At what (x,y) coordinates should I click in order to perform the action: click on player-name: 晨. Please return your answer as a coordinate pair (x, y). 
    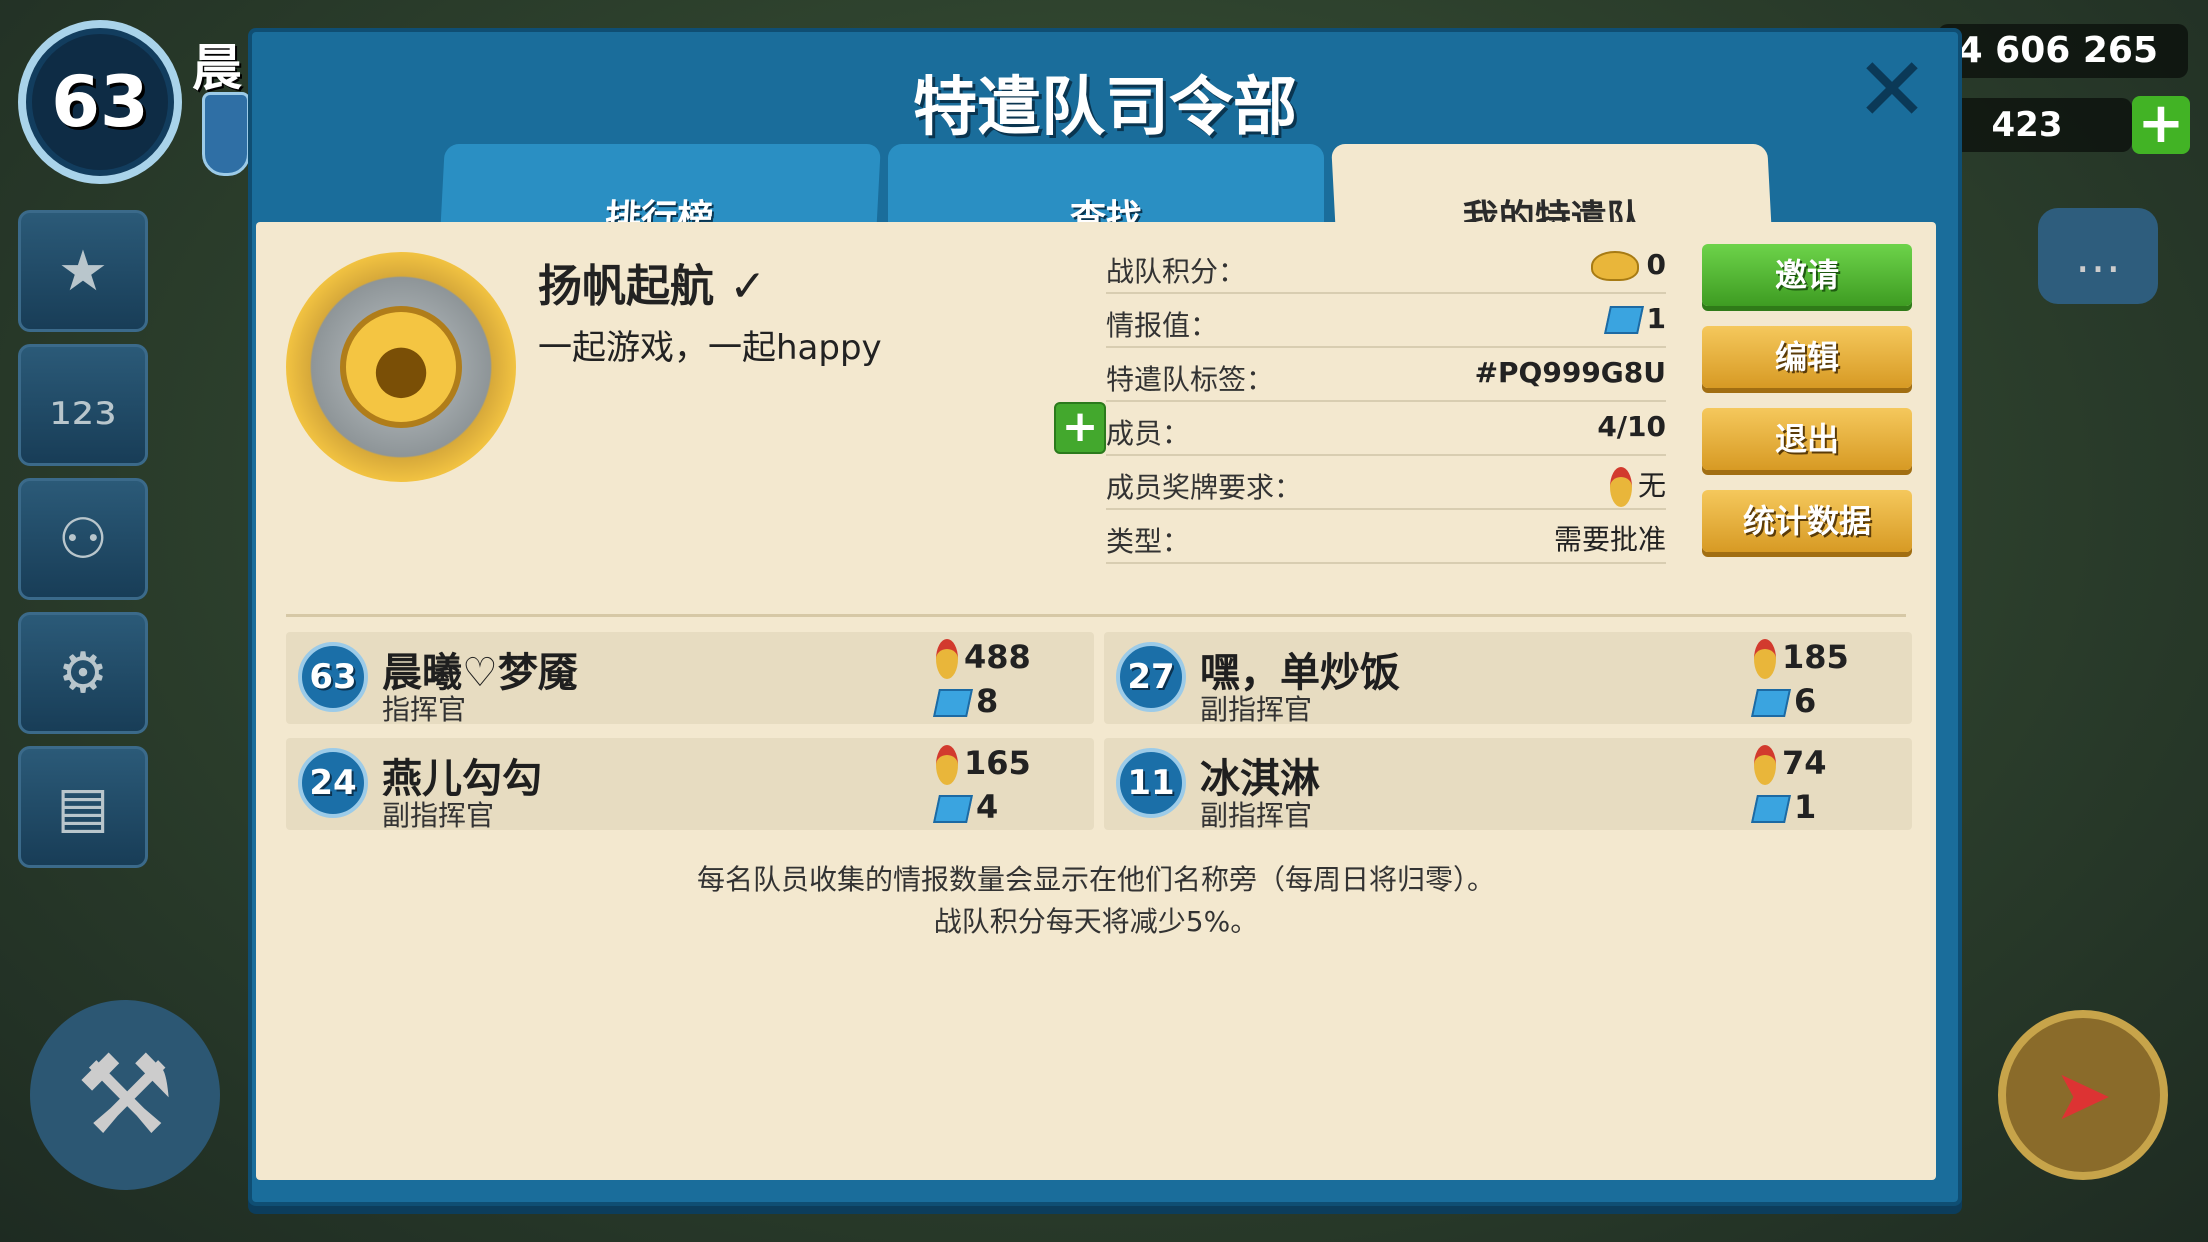
    Looking at the image, I should click on (217, 68).